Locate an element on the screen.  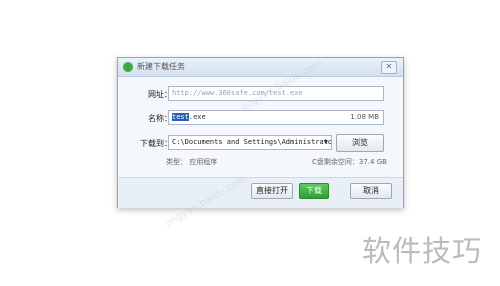
open-directly-button: 直接打开 is located at coordinates (272, 191).